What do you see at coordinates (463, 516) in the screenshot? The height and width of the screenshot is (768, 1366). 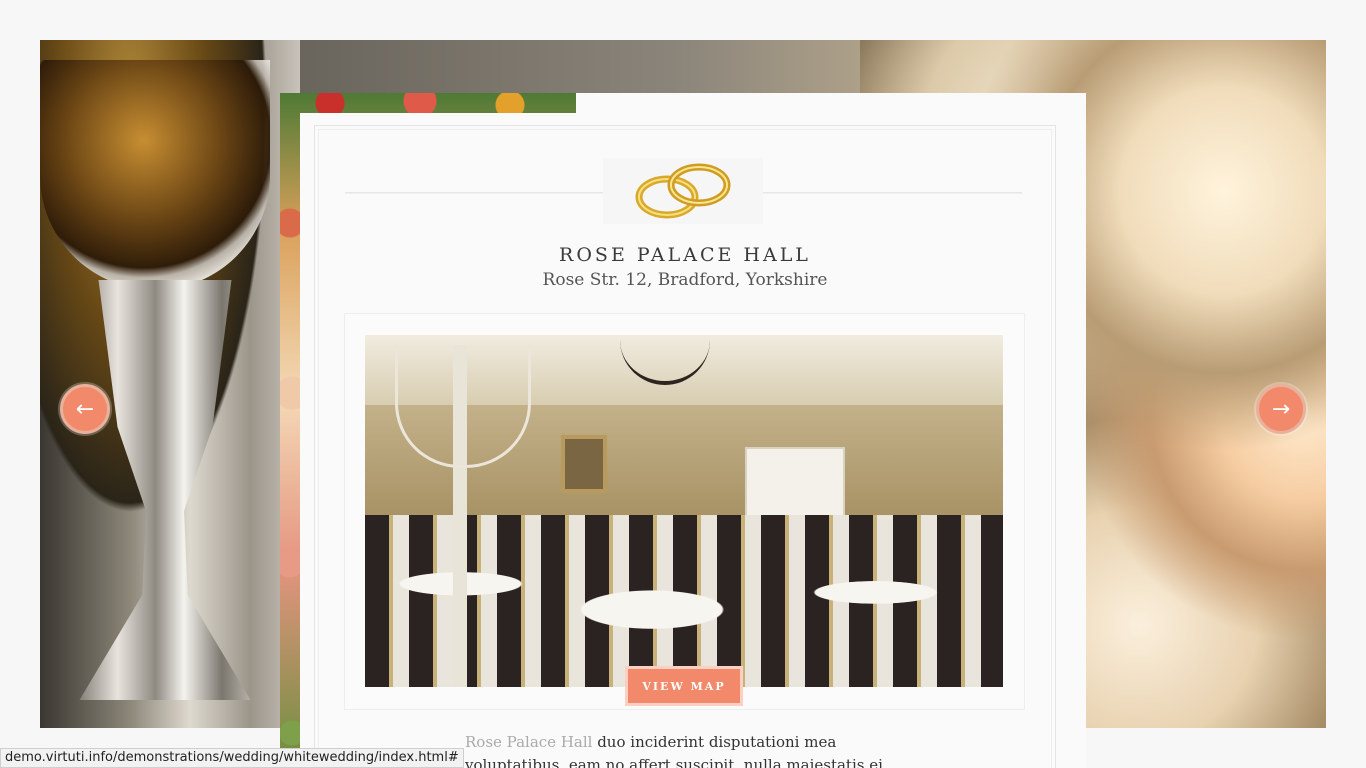 I see `photo-candelabra` at bounding box center [463, 516].